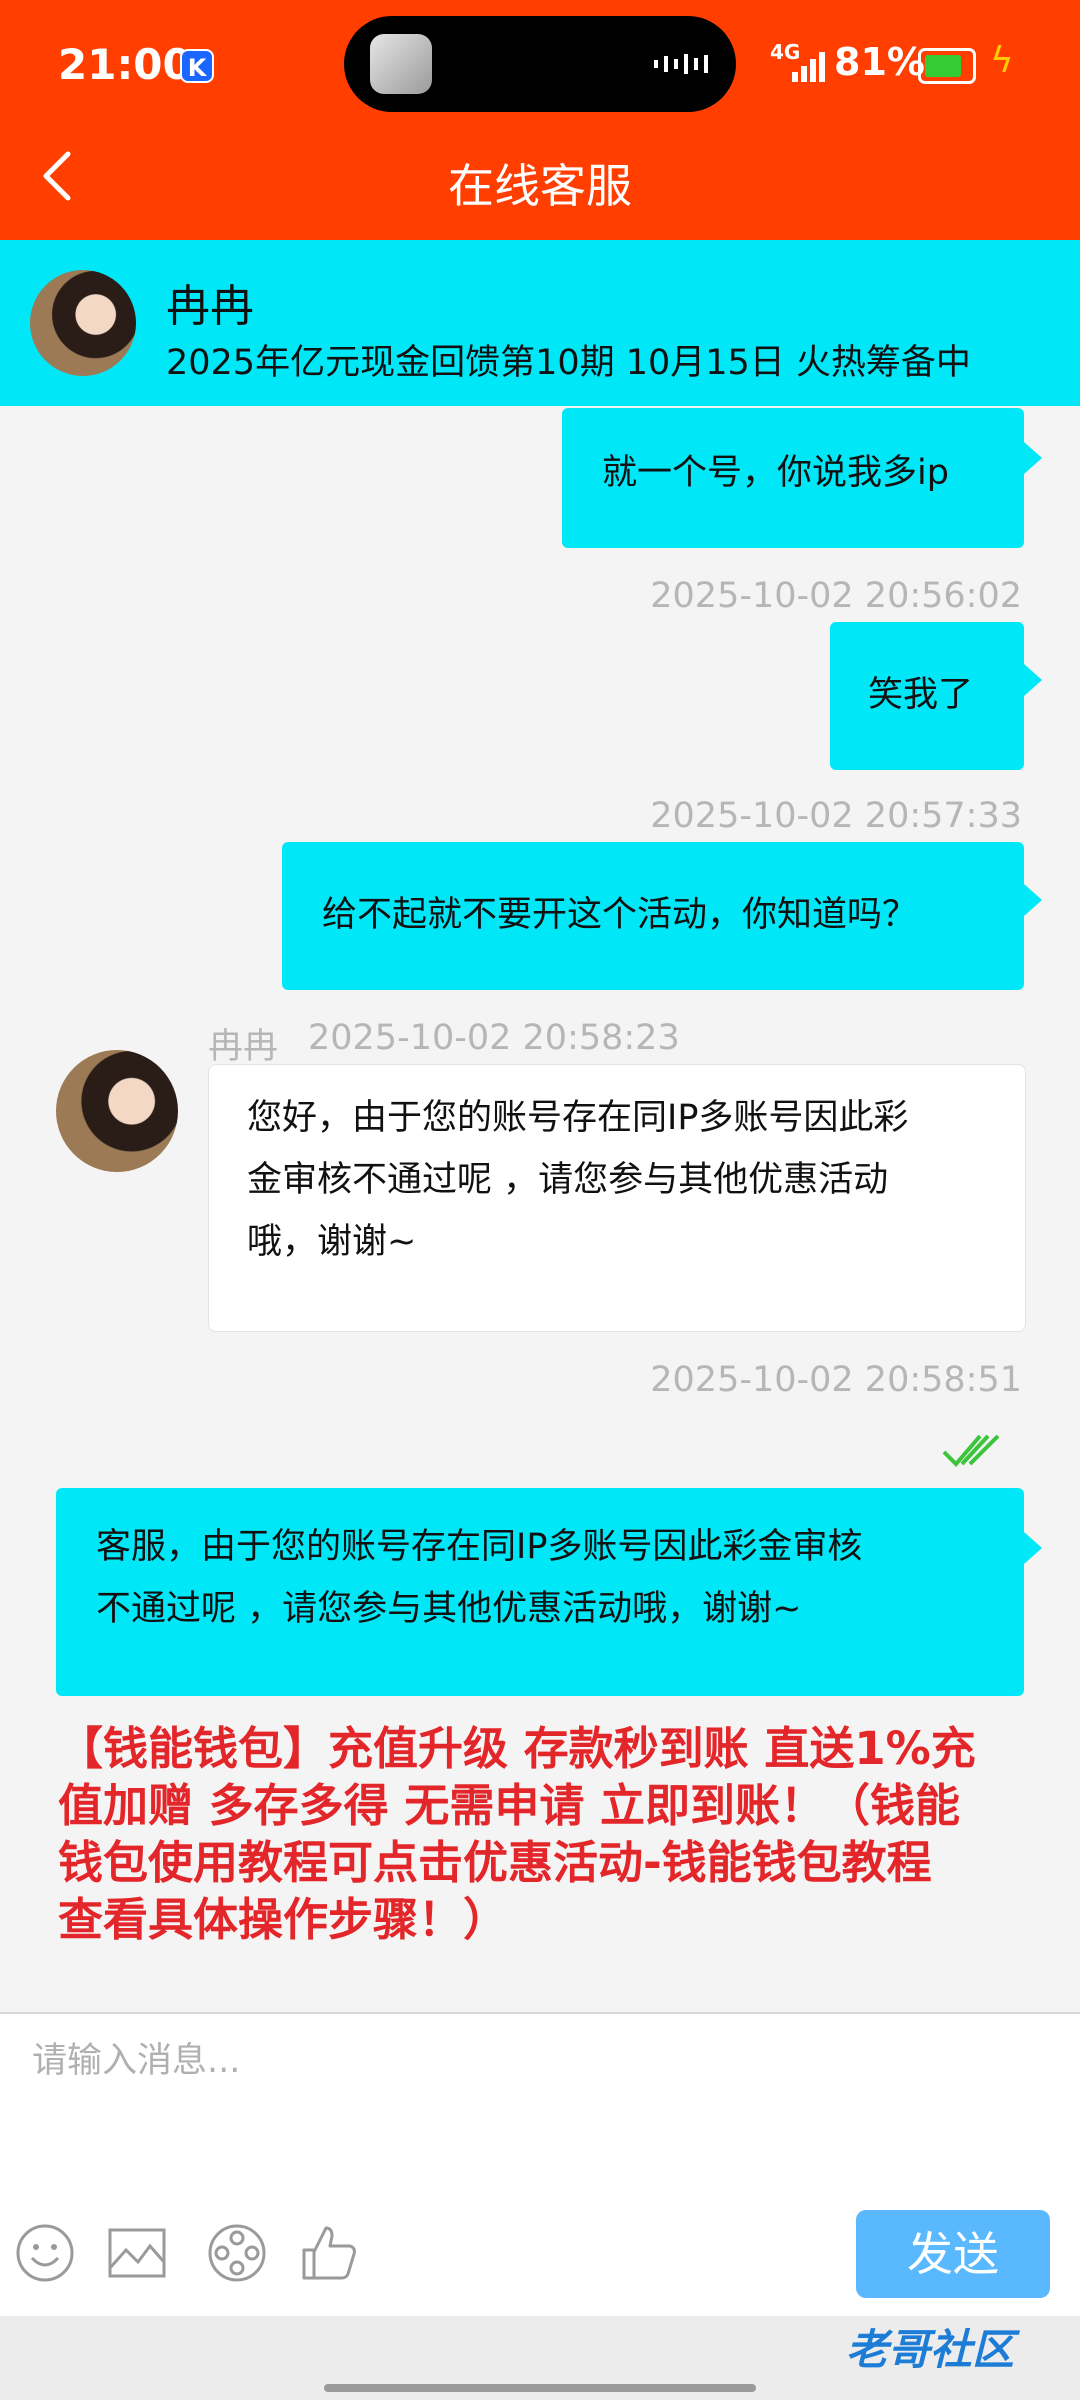  Describe the element at coordinates (836, 1380) in the screenshot. I see `message-timestamp: 2025-10-02 20:58:51` at that location.